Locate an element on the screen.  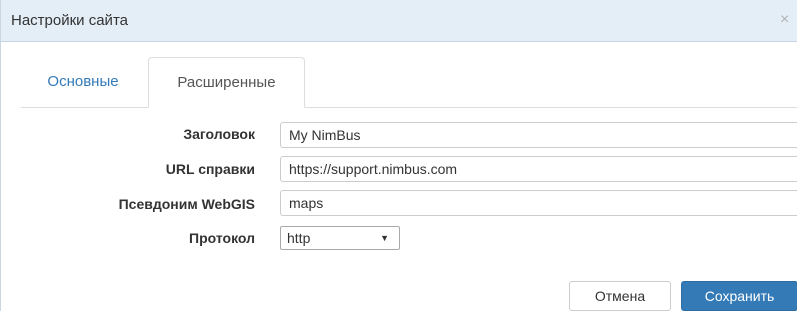
protocol-selected-value: http is located at coordinates (299, 238).